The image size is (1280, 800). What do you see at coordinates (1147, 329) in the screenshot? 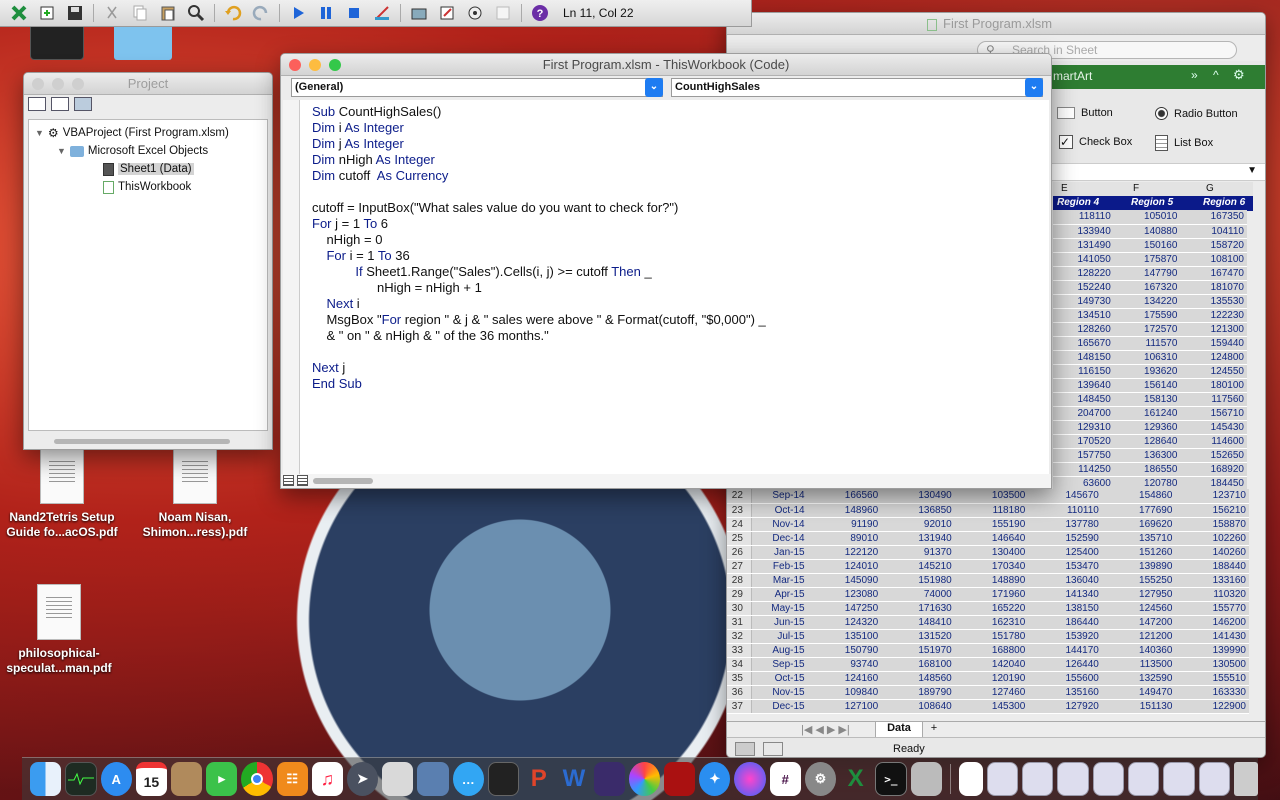
I see `table-cell: 172570` at bounding box center [1147, 329].